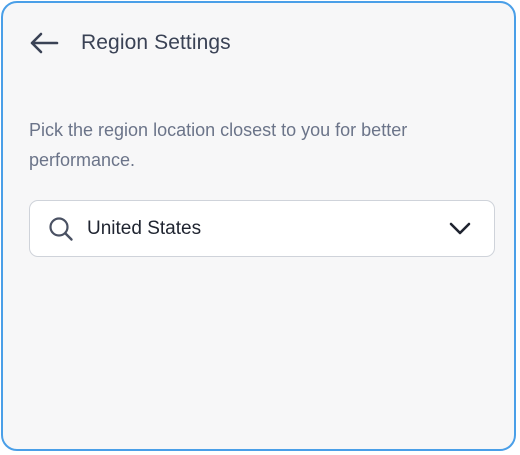 The height and width of the screenshot is (455, 520). I want to click on search-icon, so click(61, 229).